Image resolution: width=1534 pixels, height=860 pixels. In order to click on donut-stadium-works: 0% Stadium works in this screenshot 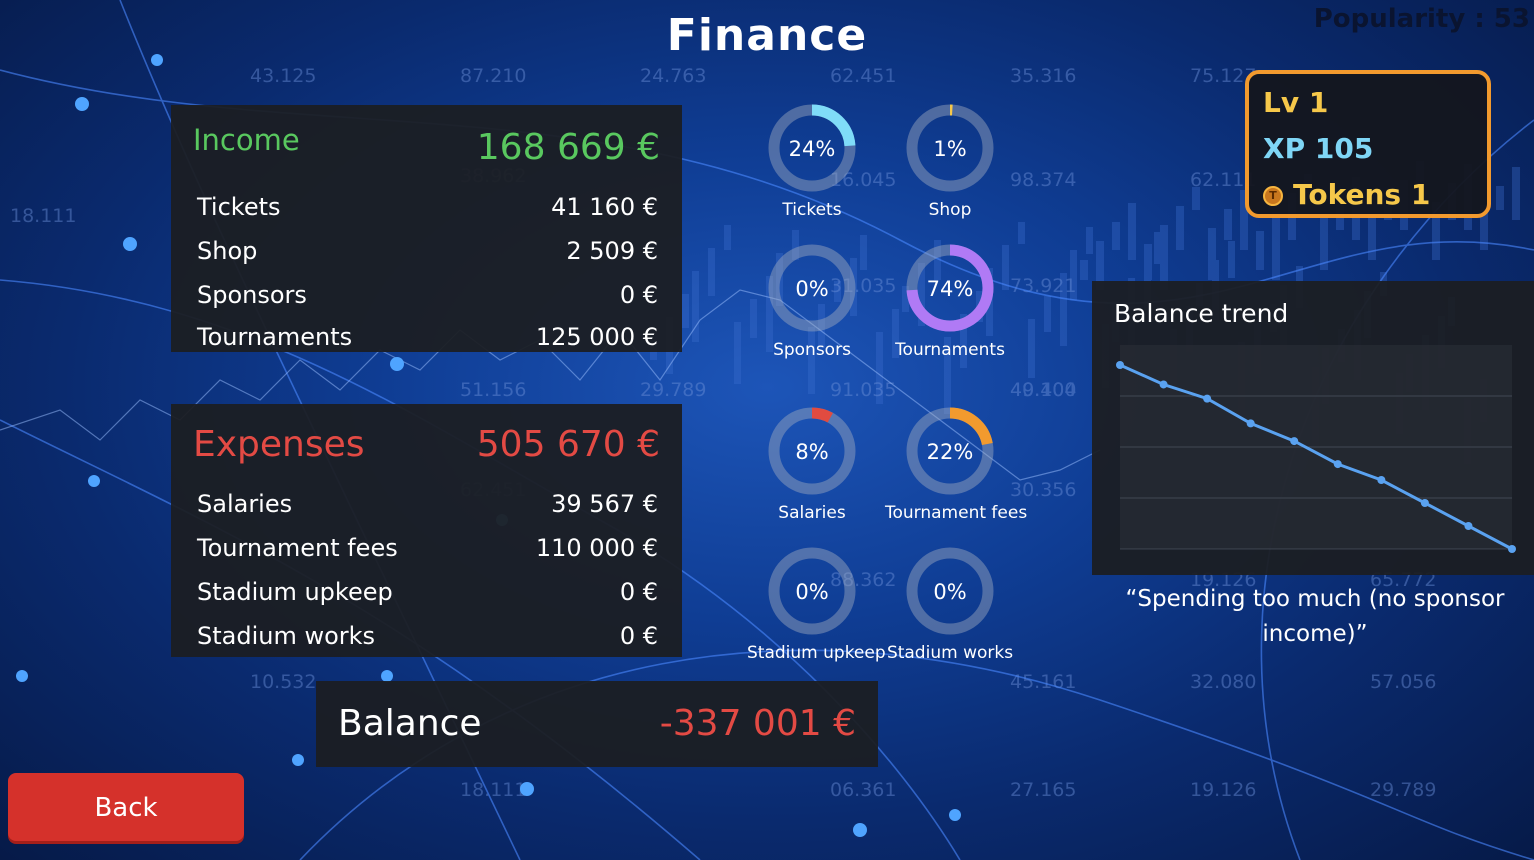, I will do `click(950, 603)`.